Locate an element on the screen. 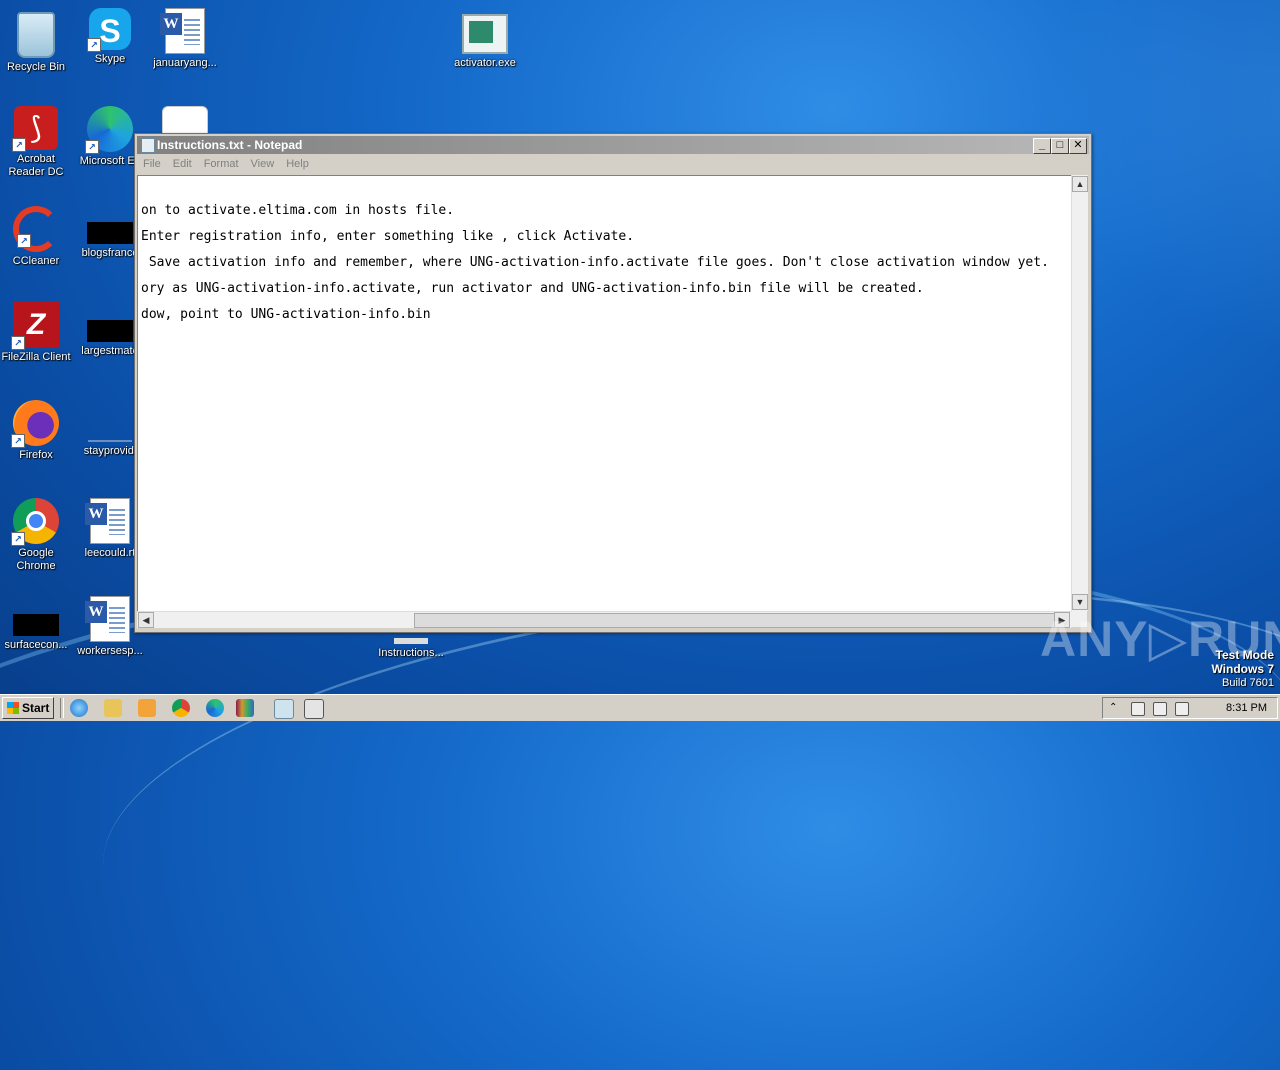  window-title: Instructions.txt - Notepad is located at coordinates (230, 145).